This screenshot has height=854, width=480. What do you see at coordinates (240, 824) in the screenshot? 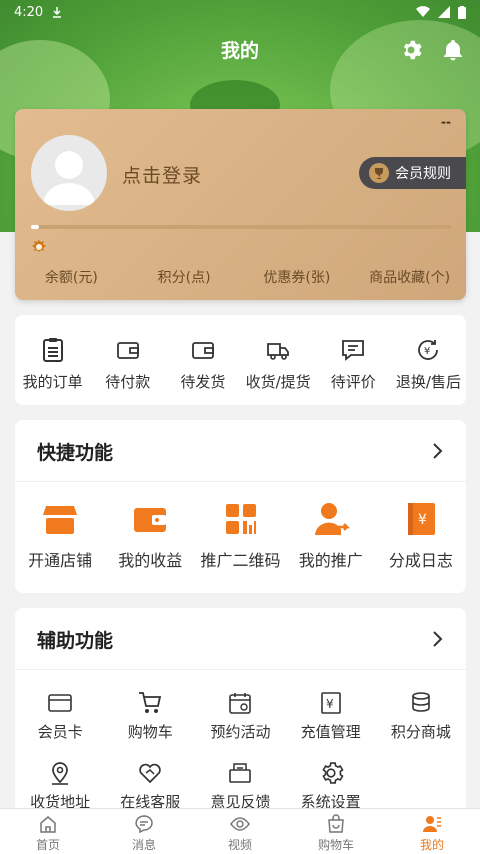
I see `eye-icon` at bounding box center [240, 824].